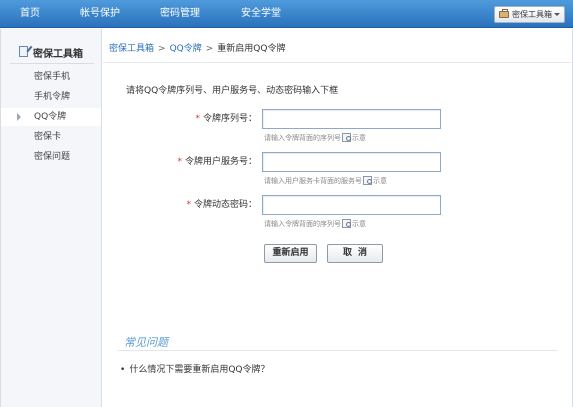 The width and height of the screenshot is (573, 407). Describe the element at coordinates (52, 157) in the screenshot. I see `sidebar-item-security-question: 密保问题` at that location.